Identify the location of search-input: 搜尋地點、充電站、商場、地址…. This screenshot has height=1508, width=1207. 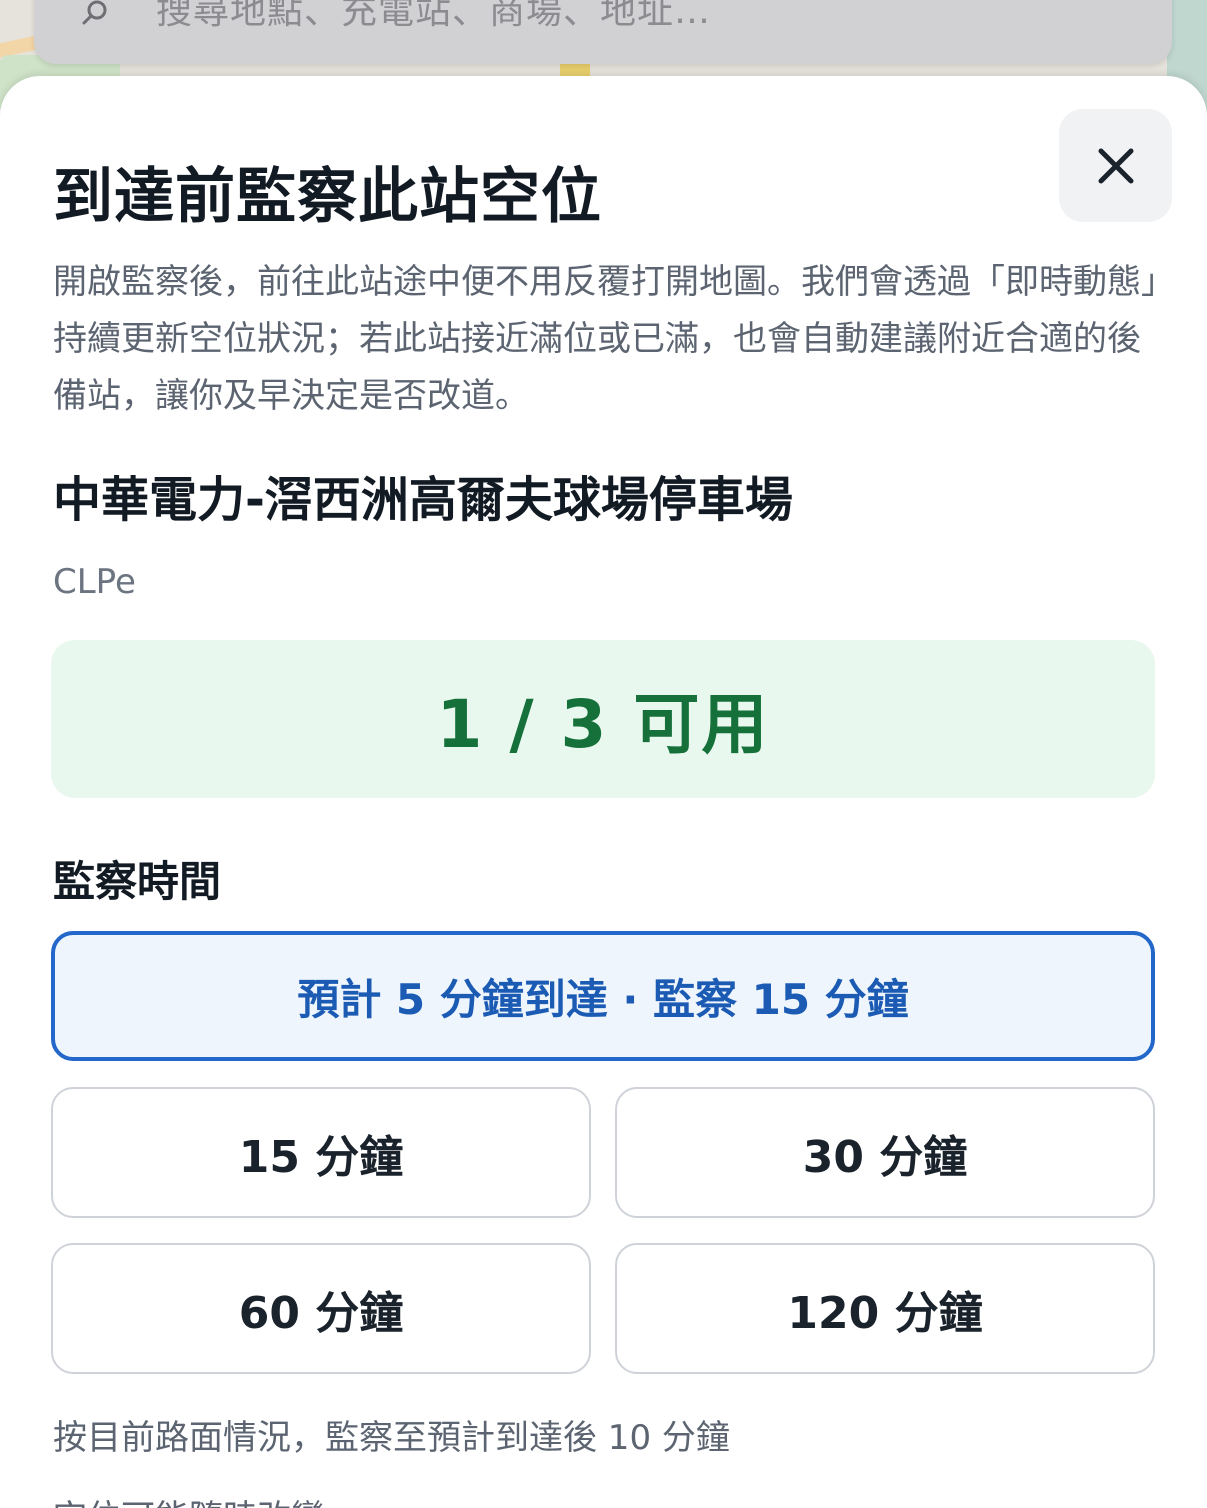
(433, 17).